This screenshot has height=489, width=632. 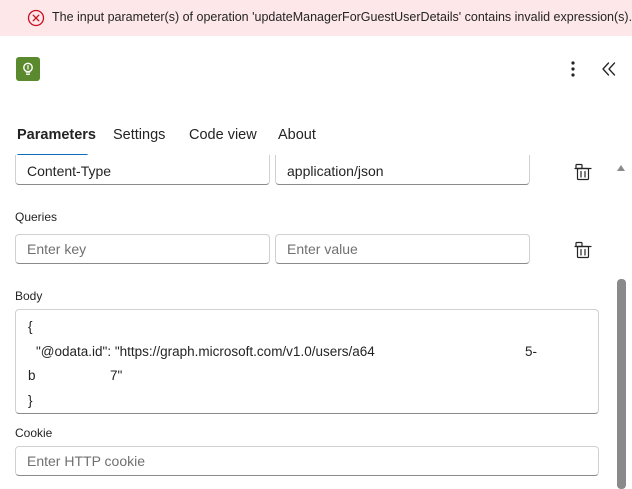 I want to click on cookie-placeholder: Enter HTTP cookie, so click(x=86, y=461).